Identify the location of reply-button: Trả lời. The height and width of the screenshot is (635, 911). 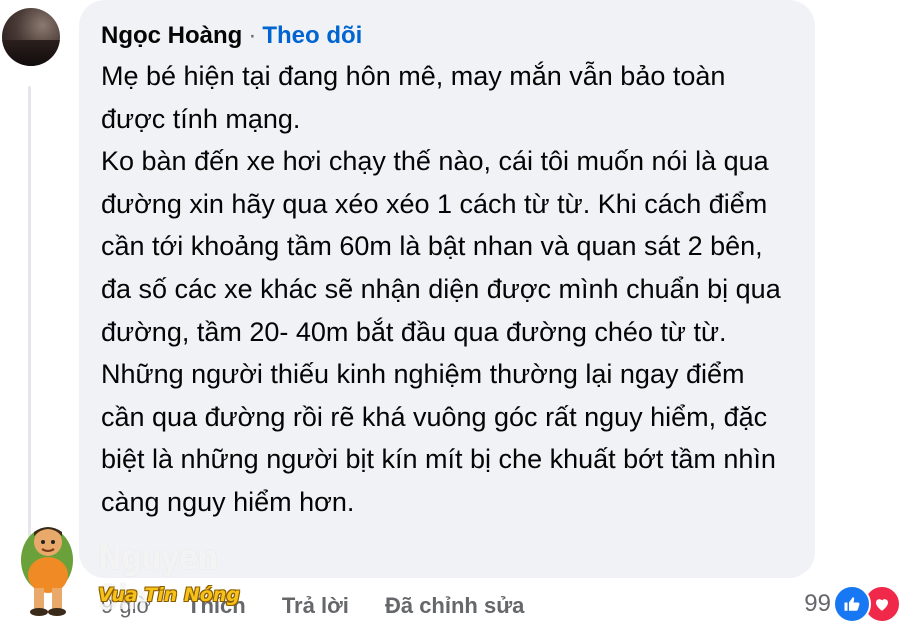
(315, 605).